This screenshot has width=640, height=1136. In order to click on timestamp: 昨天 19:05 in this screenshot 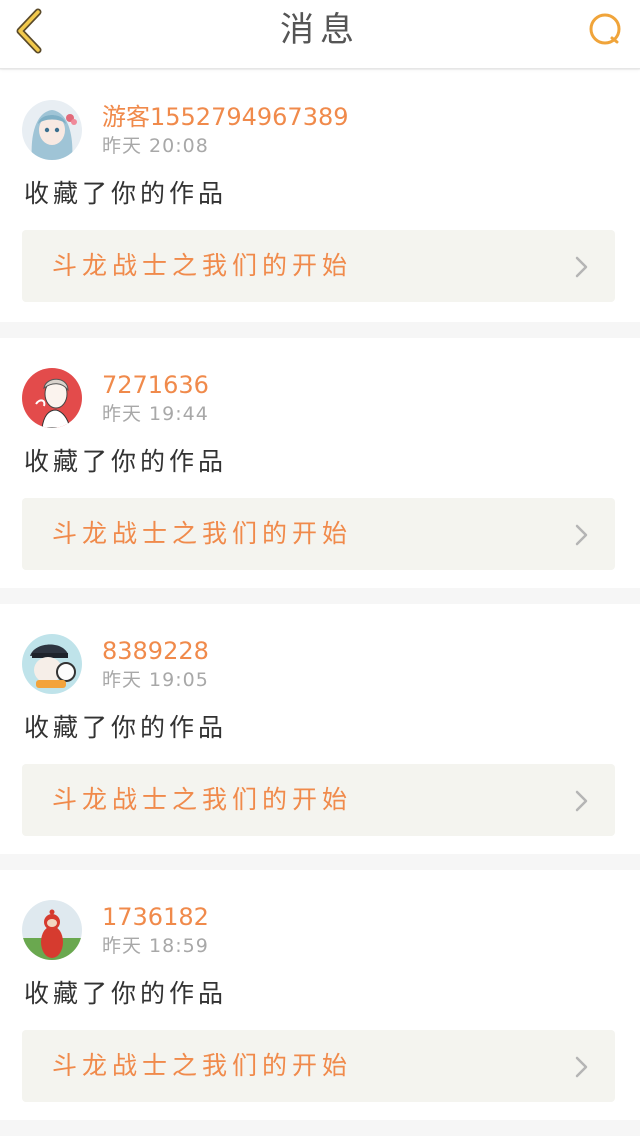, I will do `click(155, 680)`.